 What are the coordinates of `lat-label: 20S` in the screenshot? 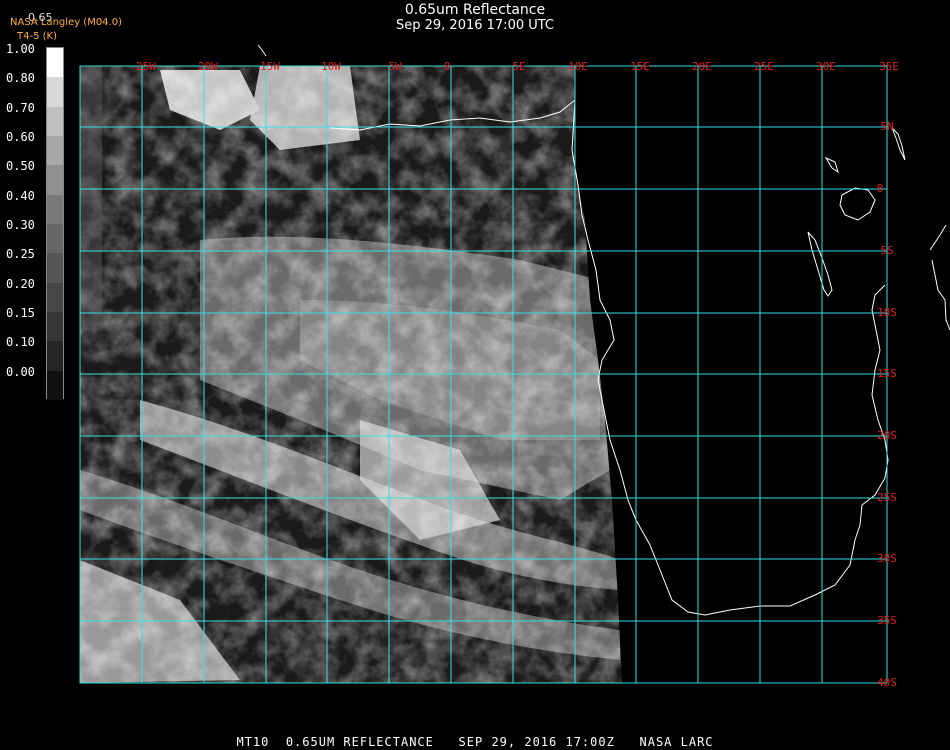 It's located at (887, 435).